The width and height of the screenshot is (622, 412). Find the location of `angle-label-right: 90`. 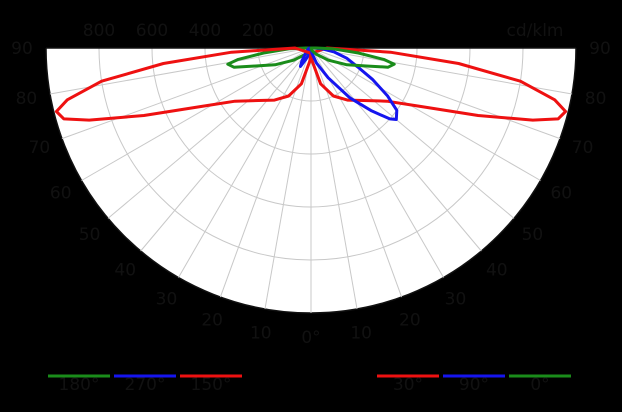

angle-label-right: 90 is located at coordinates (600, 49).